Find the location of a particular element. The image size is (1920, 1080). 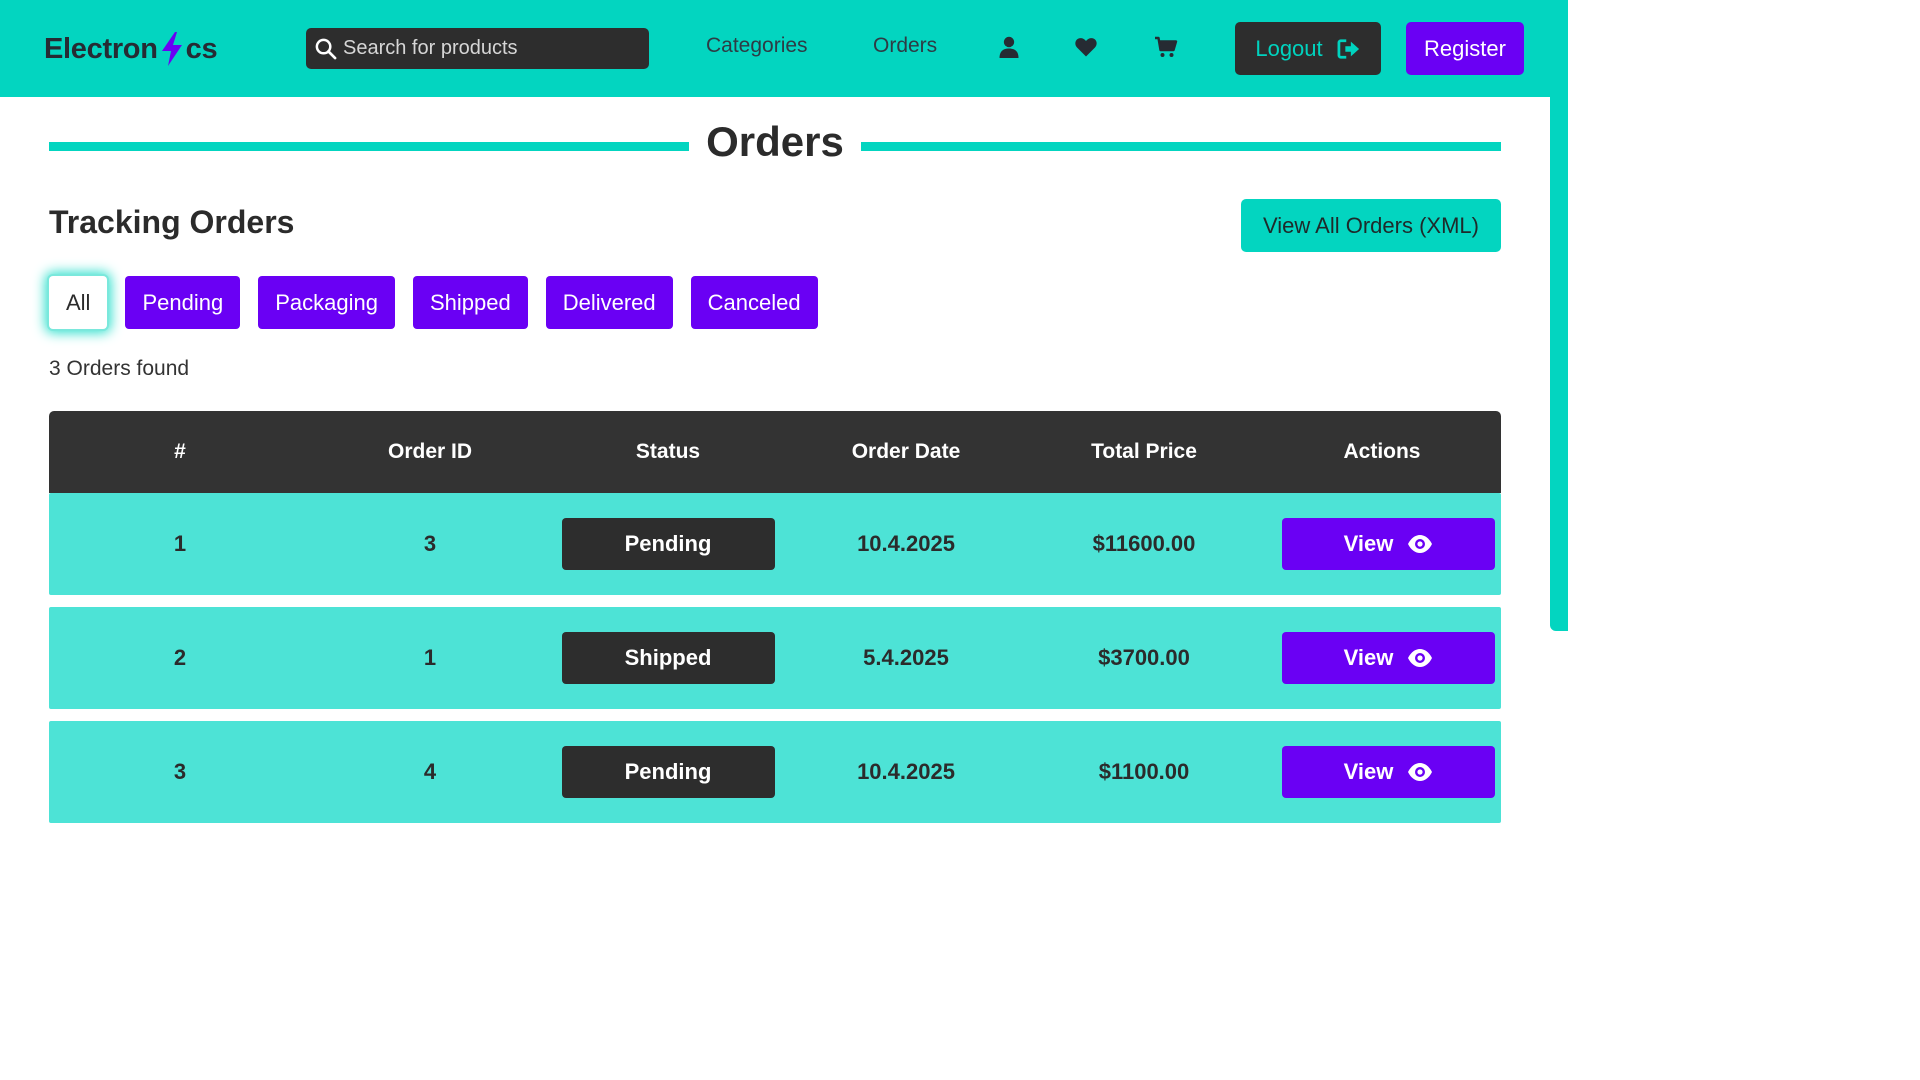

row-index: 3 is located at coordinates (180, 771).